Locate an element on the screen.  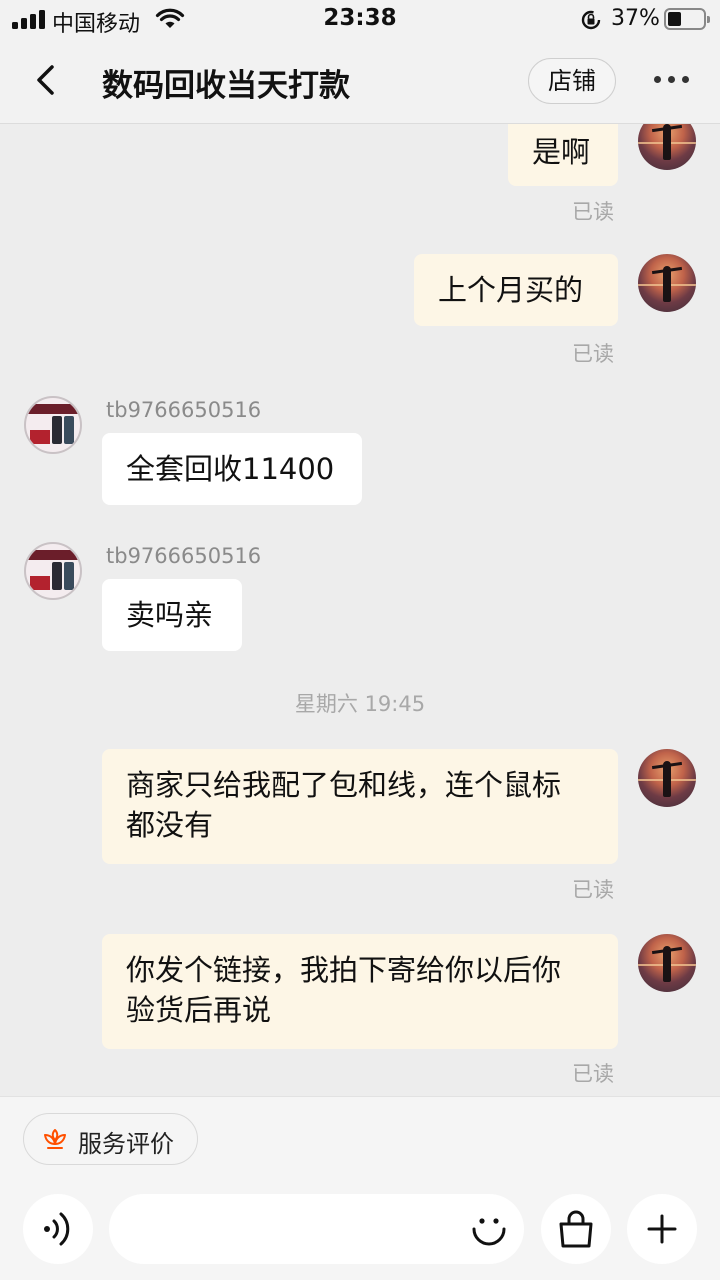
more-options-icon is located at coordinates (672, 81).